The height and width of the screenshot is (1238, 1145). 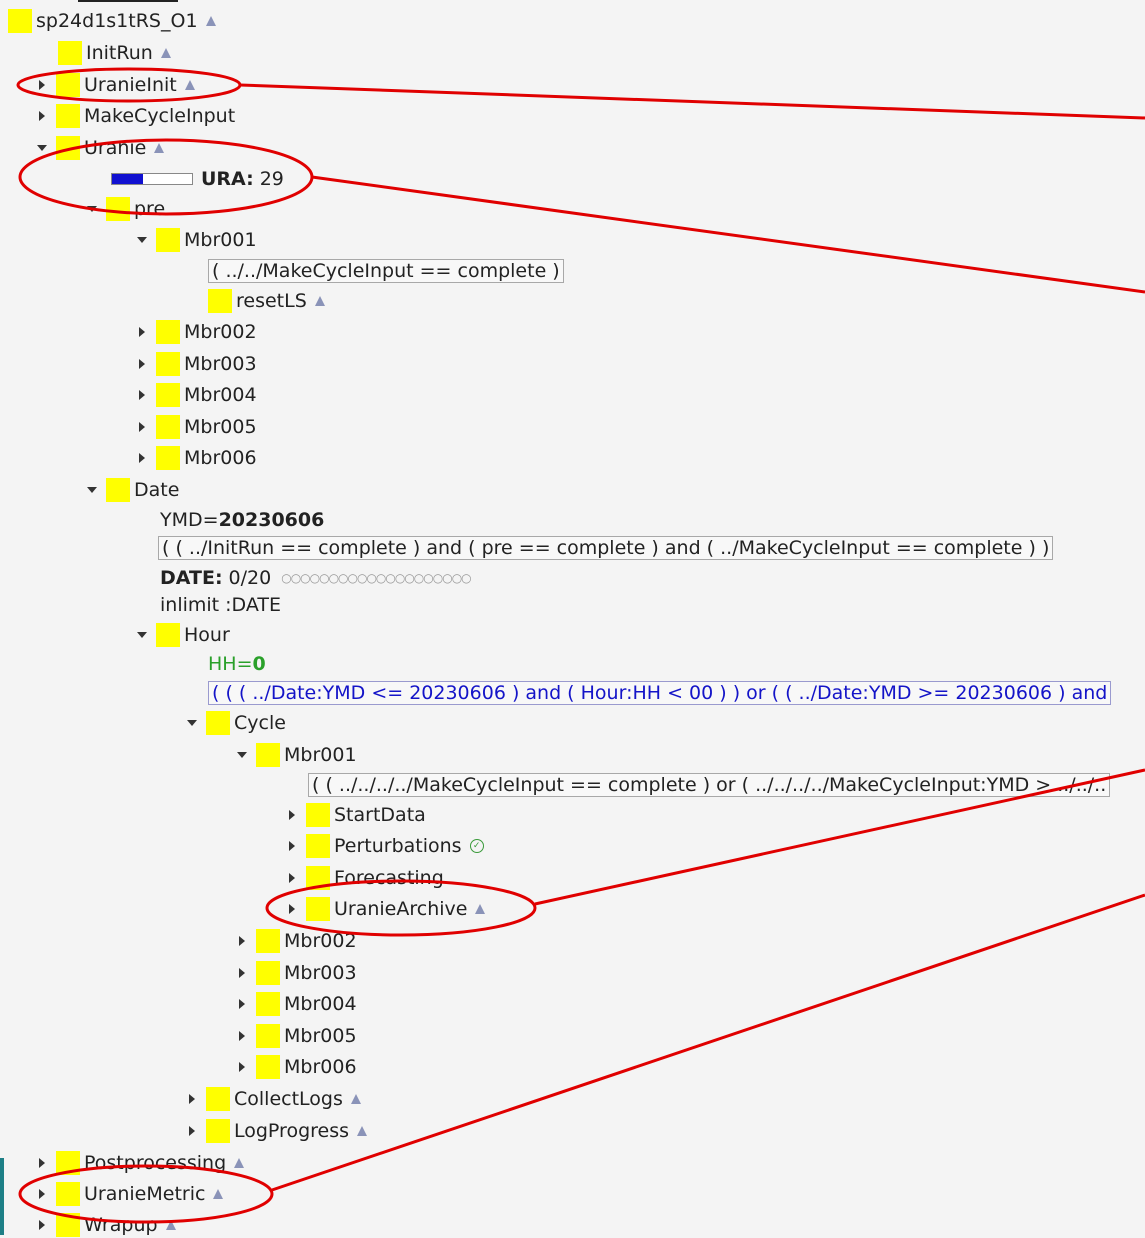 I want to click on node-label: resetLS, so click(x=271, y=301).